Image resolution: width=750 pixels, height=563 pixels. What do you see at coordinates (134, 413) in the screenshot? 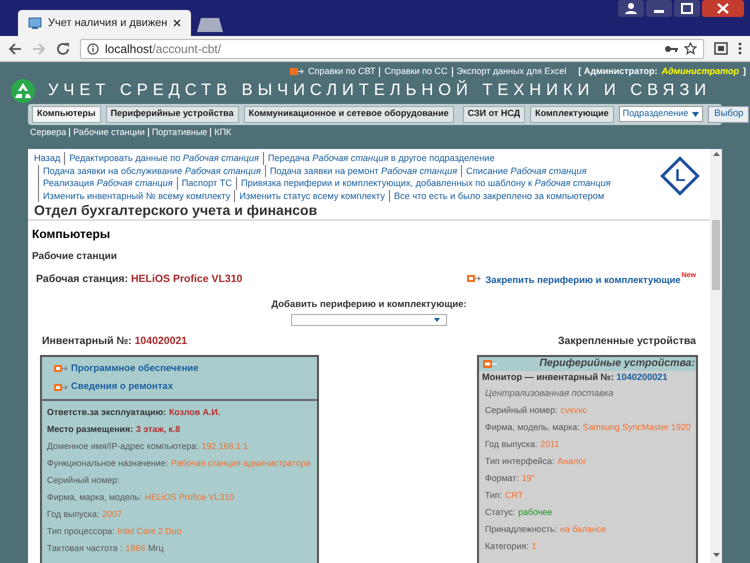
I see `field-text: Ответств.за эксплуатацию: Козлов А.И.` at bounding box center [134, 413].